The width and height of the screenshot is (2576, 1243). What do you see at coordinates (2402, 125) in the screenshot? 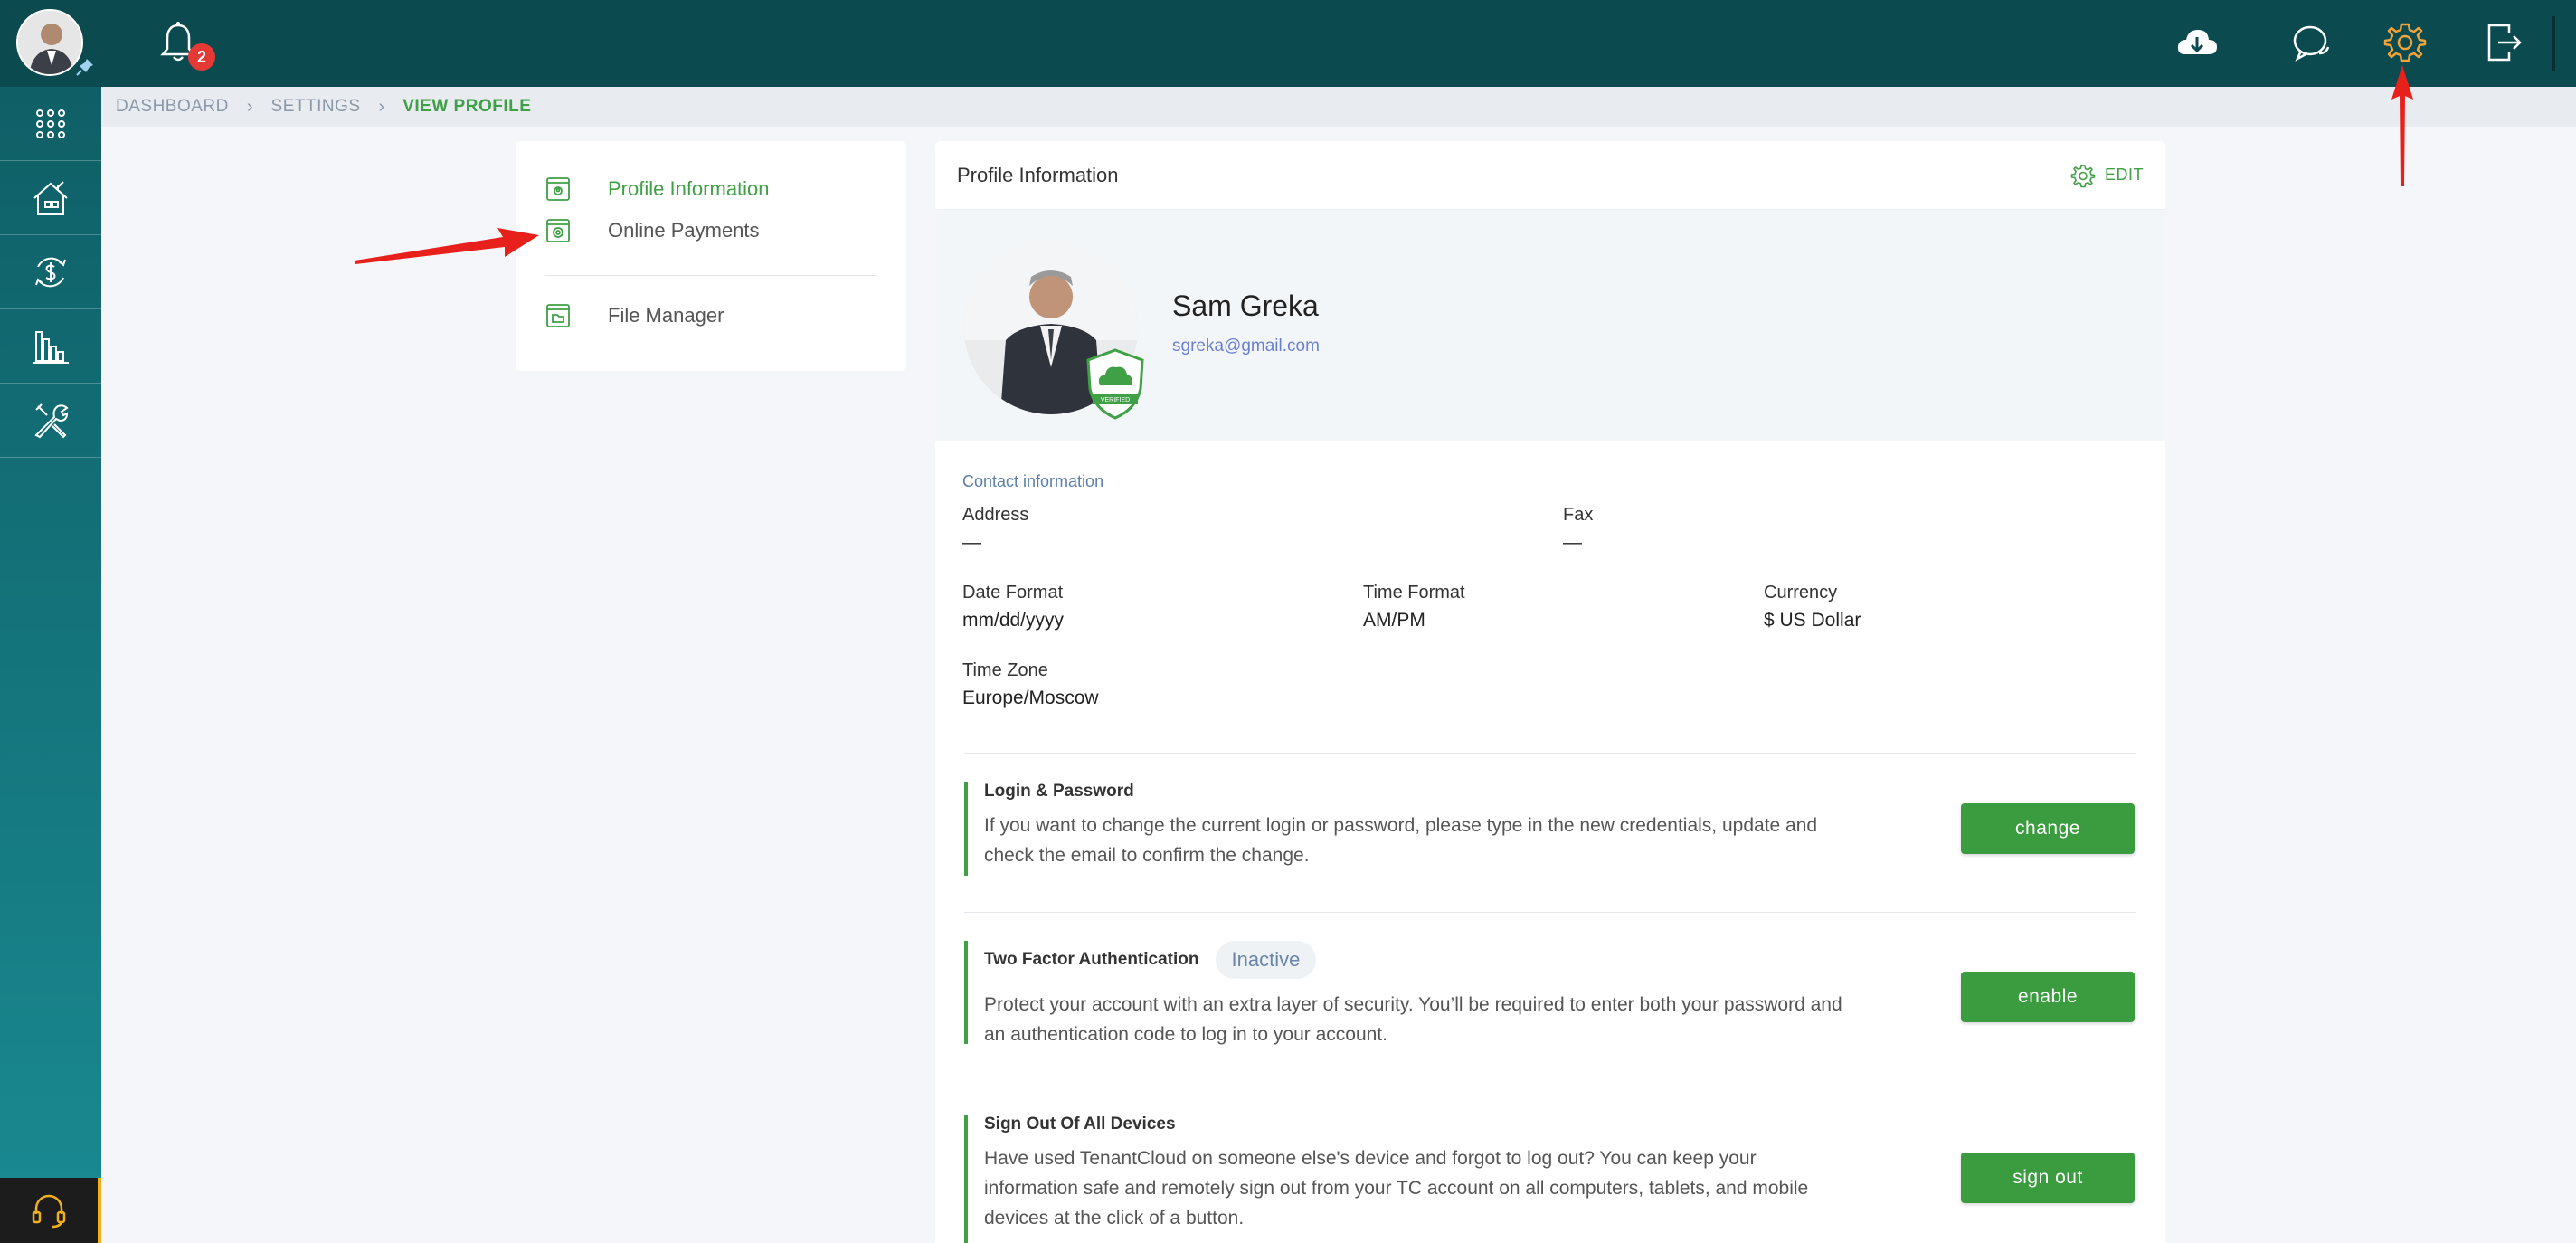
I see `annotation-arrow-up` at bounding box center [2402, 125].